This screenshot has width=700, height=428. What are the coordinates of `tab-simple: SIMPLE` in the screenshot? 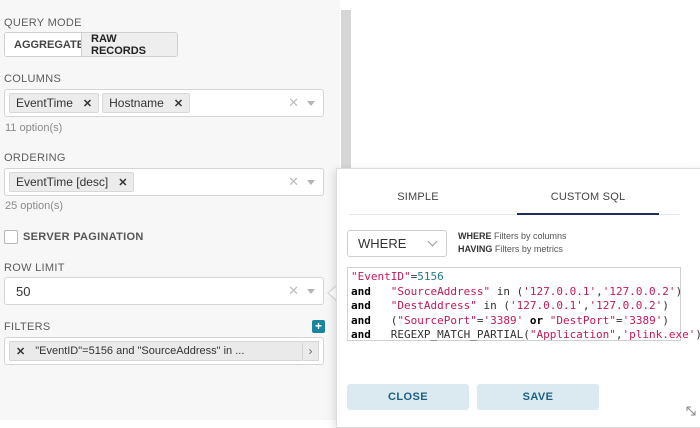 It's located at (418, 197).